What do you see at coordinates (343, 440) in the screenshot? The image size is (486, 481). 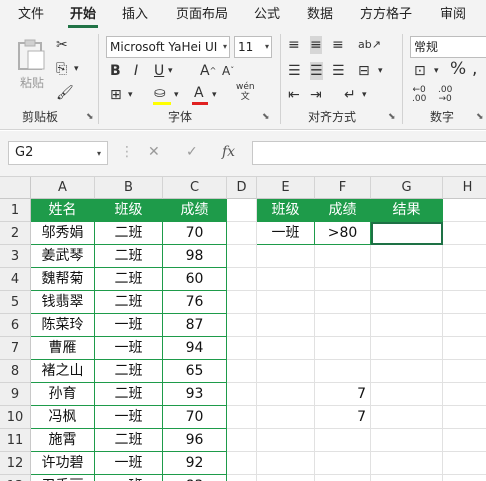 I see `cell-f11` at bounding box center [343, 440].